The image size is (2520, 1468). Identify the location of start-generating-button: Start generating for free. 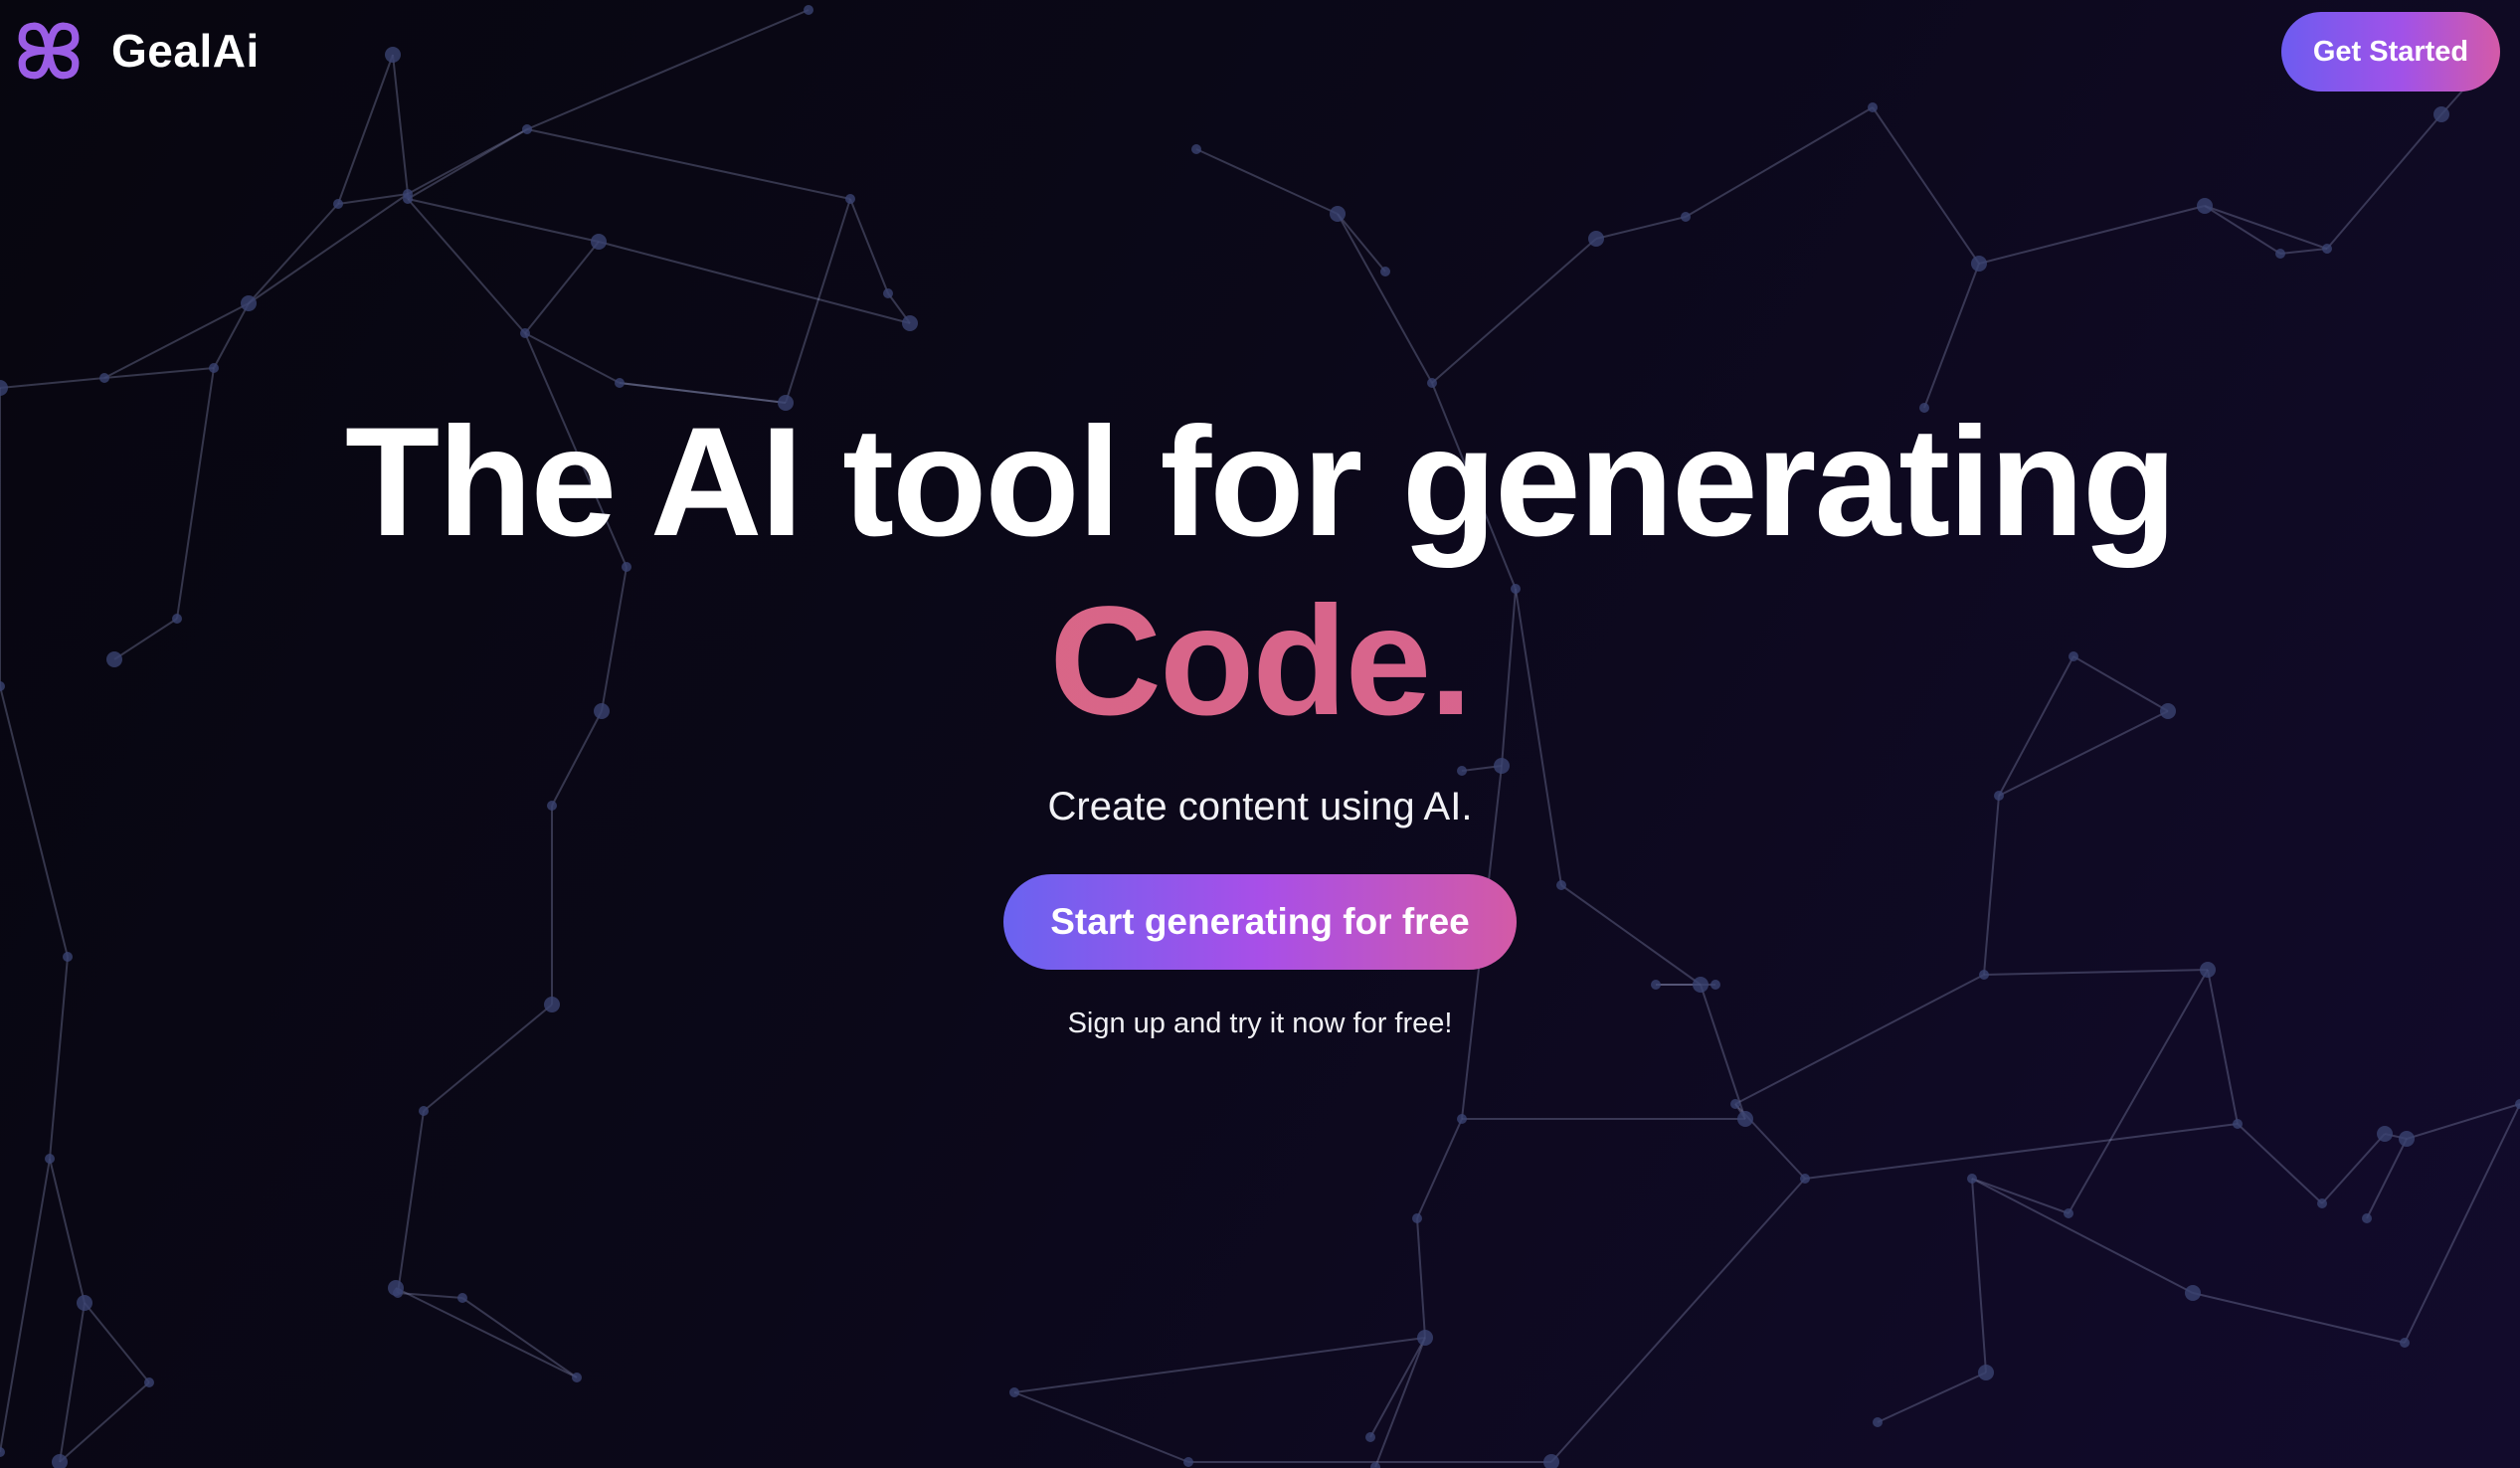
(1260, 922).